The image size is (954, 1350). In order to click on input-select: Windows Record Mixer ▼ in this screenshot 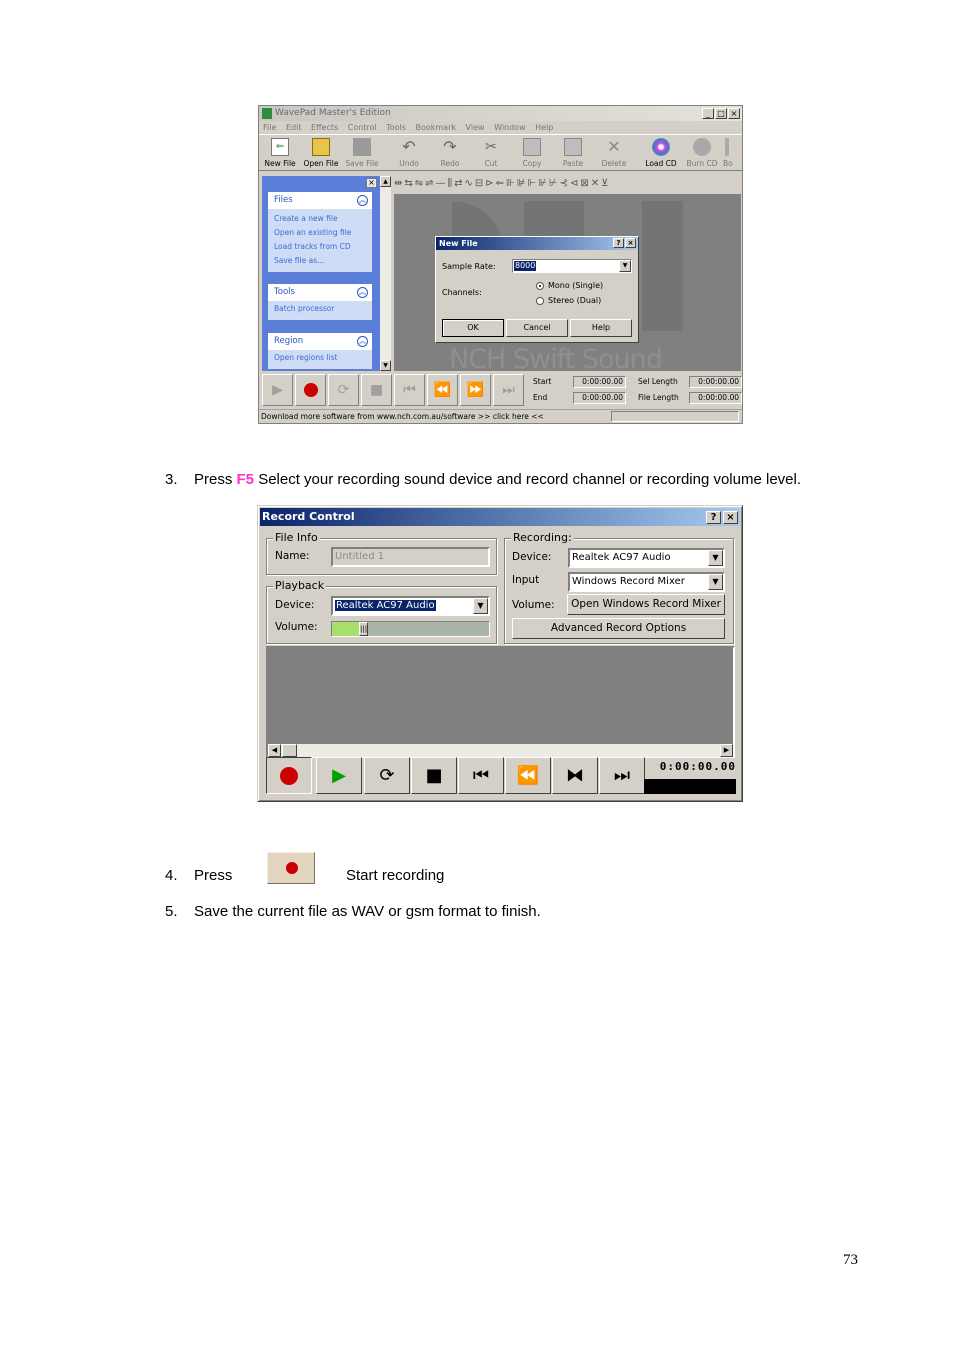, I will do `click(646, 582)`.